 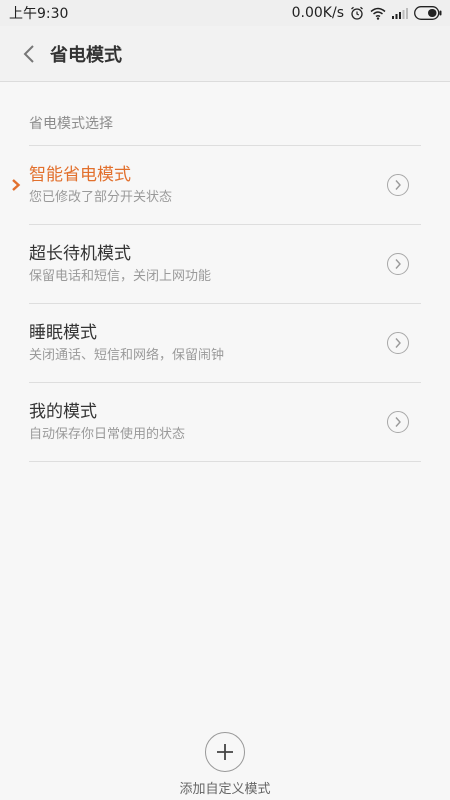 What do you see at coordinates (225, 422) in the screenshot?
I see `mode-item-my-mode: 我的模式 自动保存你日常使用的状态` at bounding box center [225, 422].